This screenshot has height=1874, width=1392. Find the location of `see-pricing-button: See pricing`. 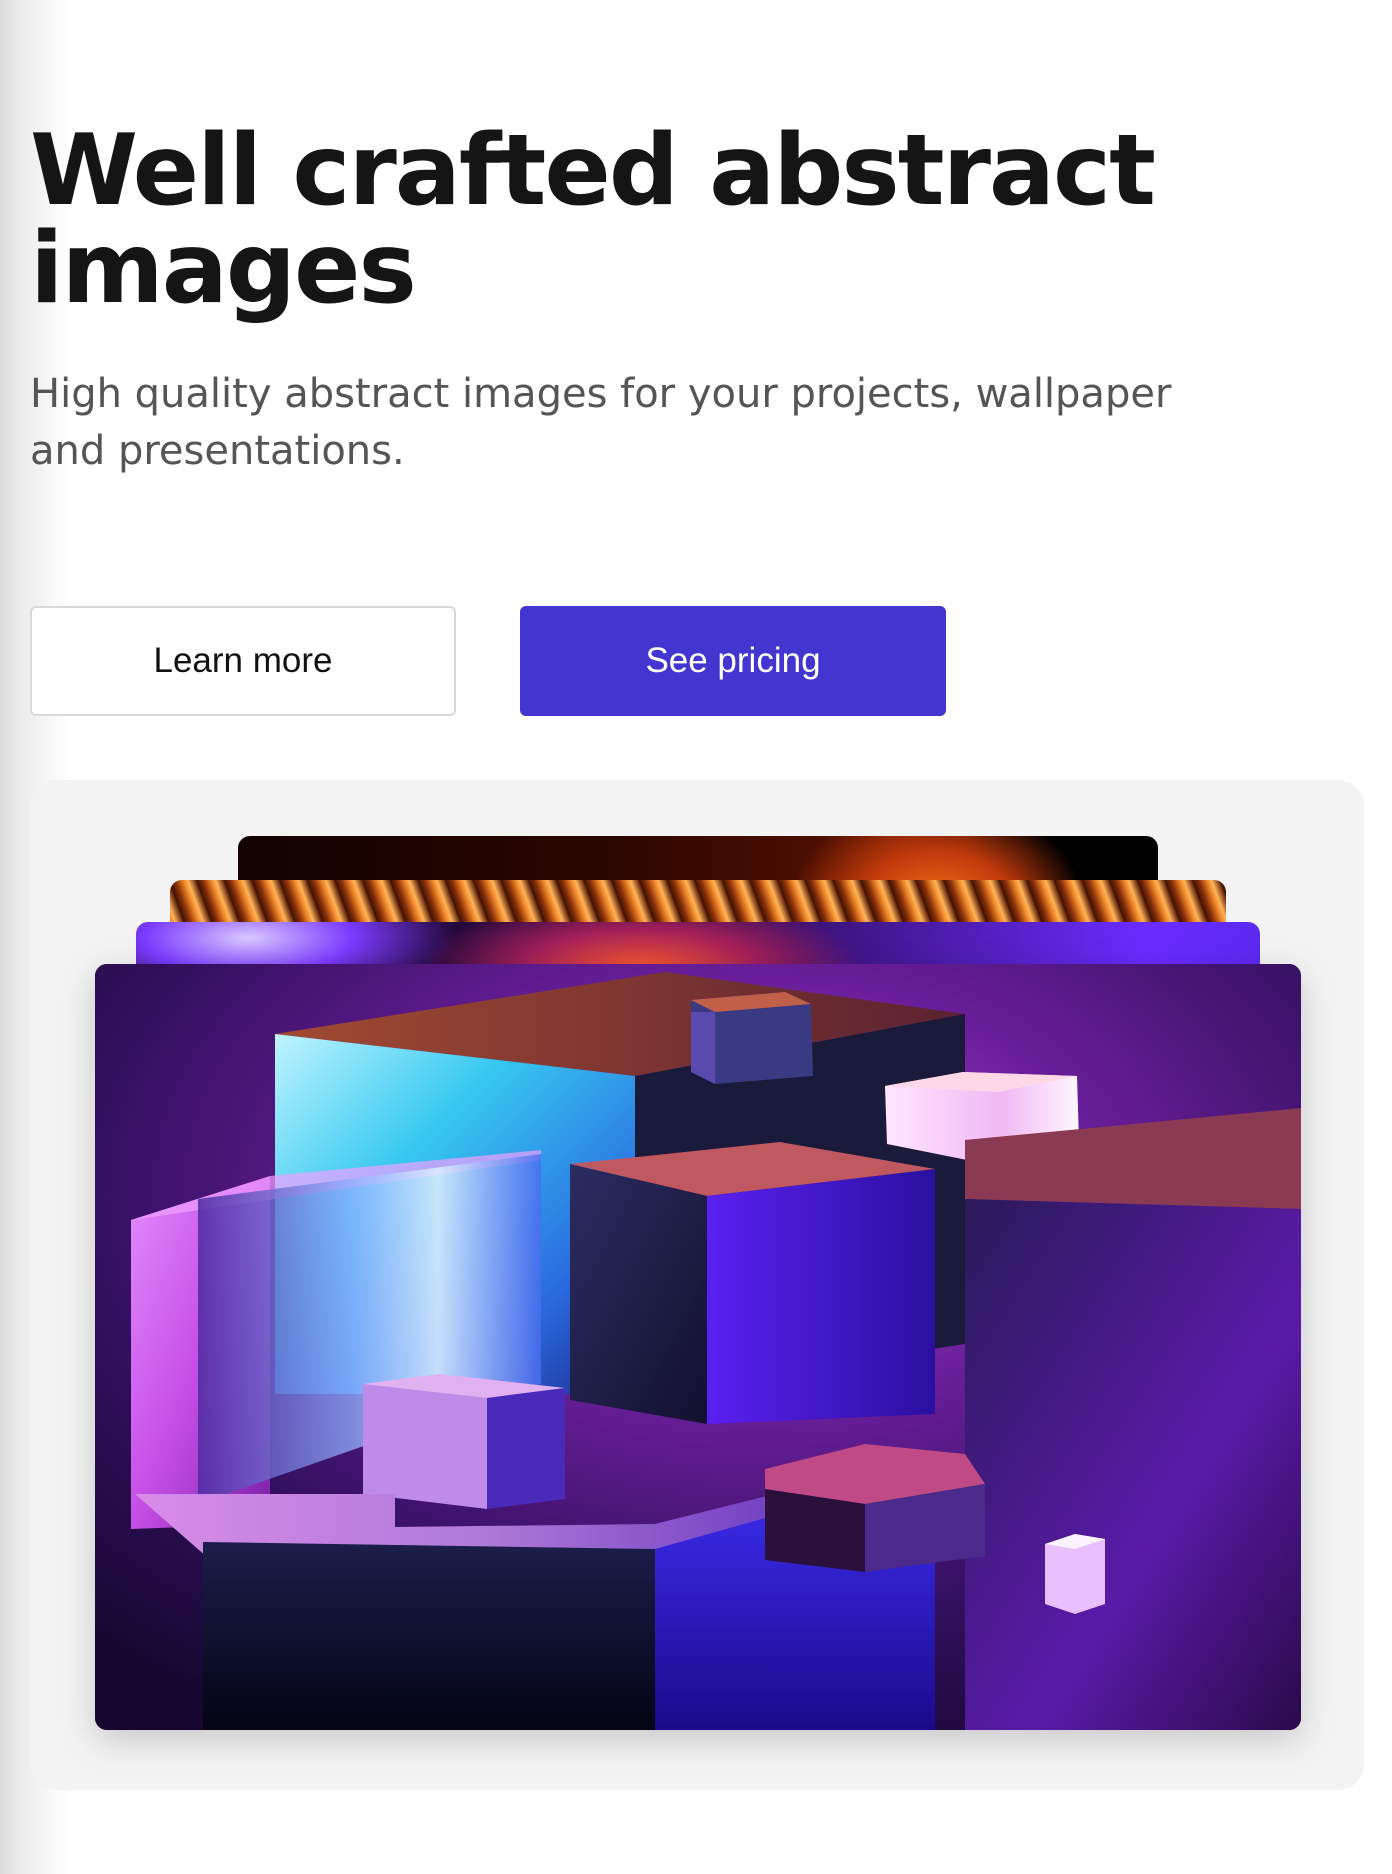

see-pricing-button: See pricing is located at coordinates (733, 661).